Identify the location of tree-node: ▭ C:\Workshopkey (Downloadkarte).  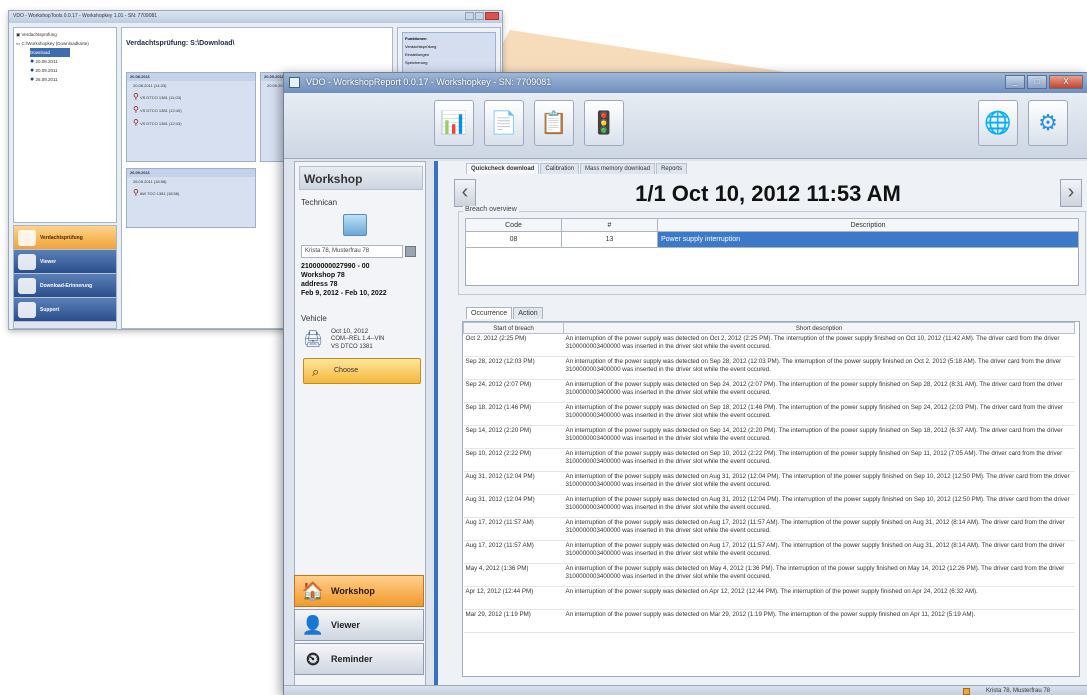
(65, 43).